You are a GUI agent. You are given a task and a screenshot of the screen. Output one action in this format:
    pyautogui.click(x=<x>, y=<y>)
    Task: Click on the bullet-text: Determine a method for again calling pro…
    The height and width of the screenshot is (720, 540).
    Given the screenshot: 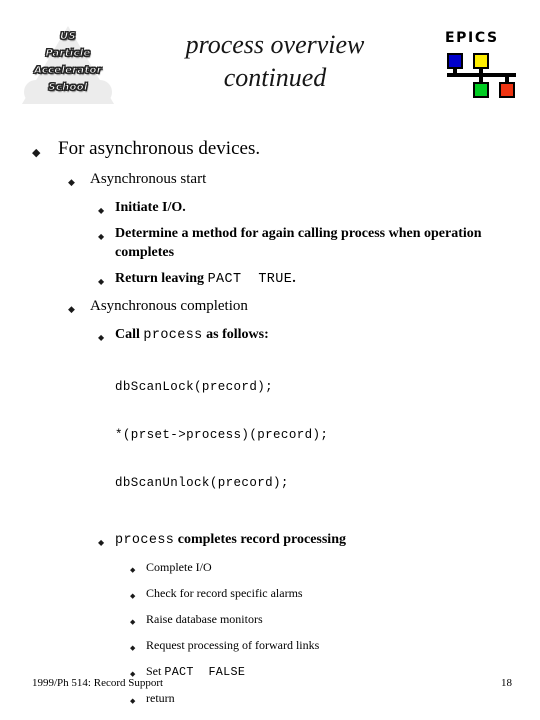 What is the action you would take?
    pyautogui.click(x=298, y=243)
    